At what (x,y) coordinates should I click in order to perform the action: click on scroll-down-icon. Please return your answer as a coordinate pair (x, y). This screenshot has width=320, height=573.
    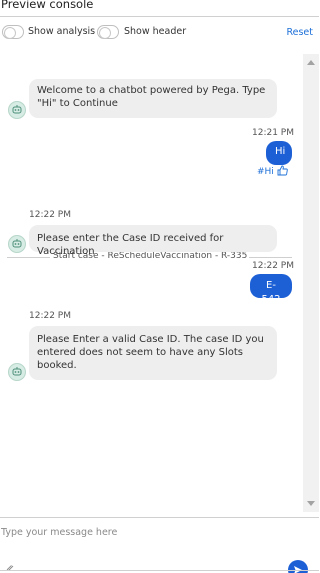
    Looking at the image, I should click on (311, 503).